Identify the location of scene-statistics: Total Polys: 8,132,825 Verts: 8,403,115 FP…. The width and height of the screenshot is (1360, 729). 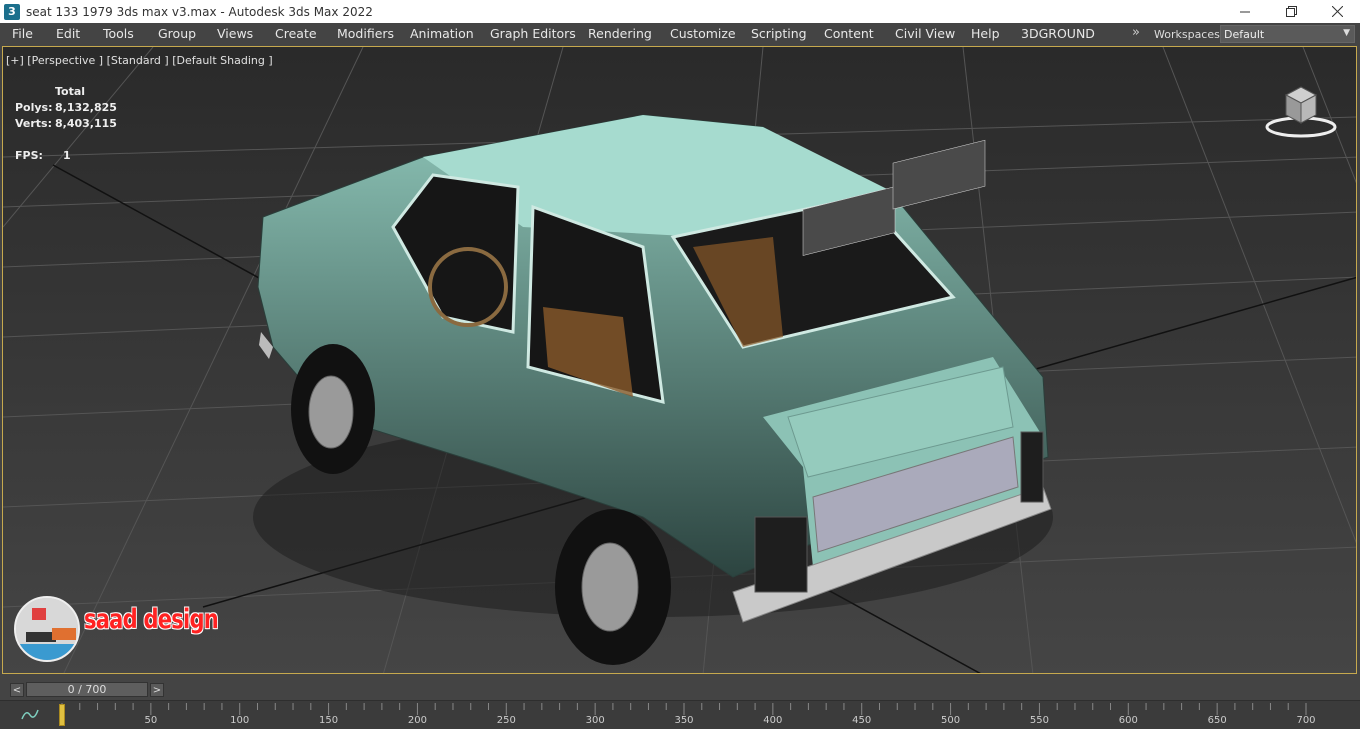
(66, 125).